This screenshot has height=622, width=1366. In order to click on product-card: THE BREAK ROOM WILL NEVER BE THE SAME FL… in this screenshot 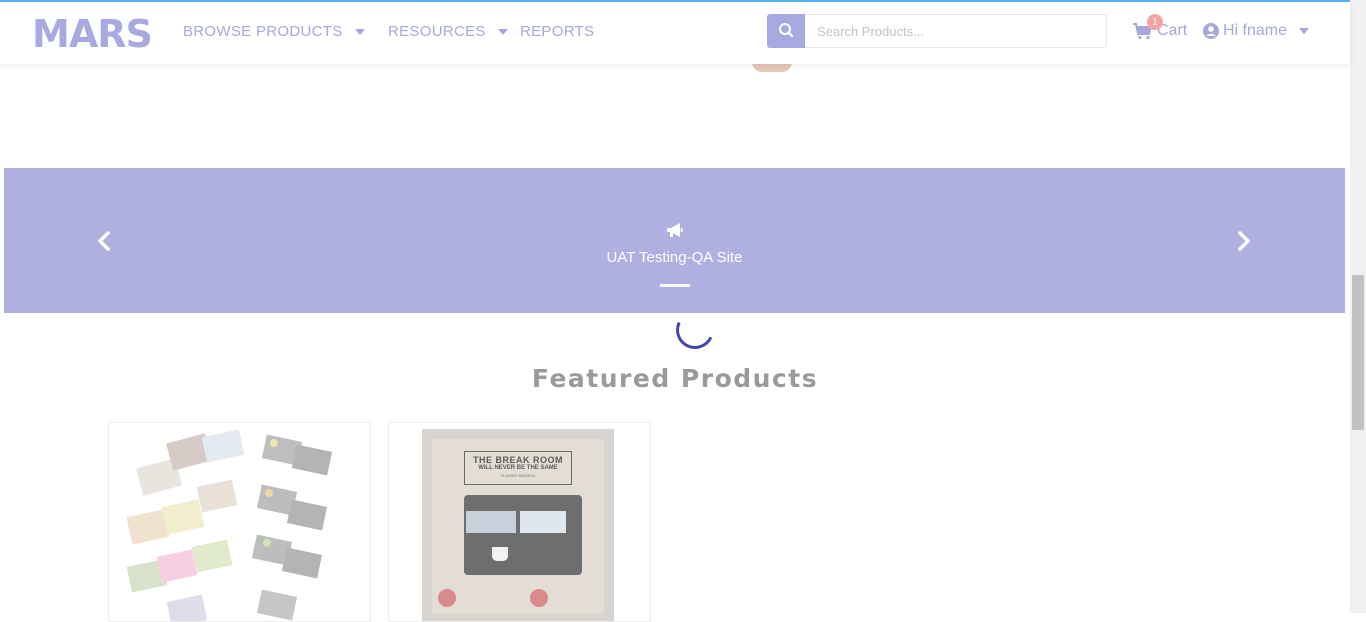, I will do `click(519, 522)`.